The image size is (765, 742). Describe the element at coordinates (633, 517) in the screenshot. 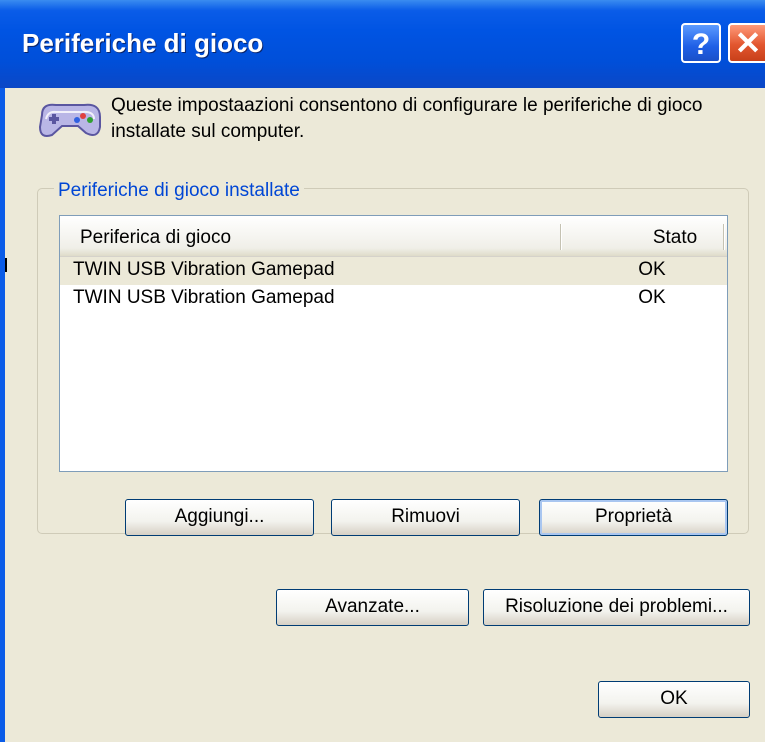

I see `properties-button: Proprietà` at that location.